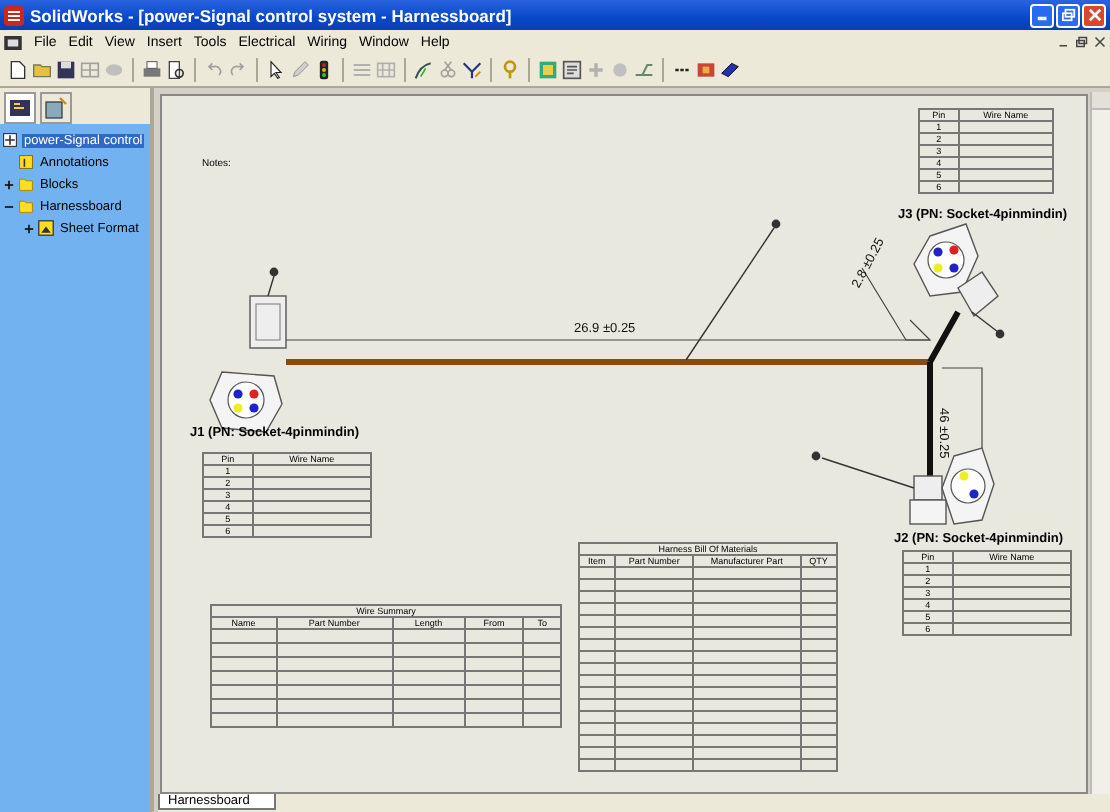  What do you see at coordinates (14, 15) in the screenshot?
I see `app-logo-icon` at bounding box center [14, 15].